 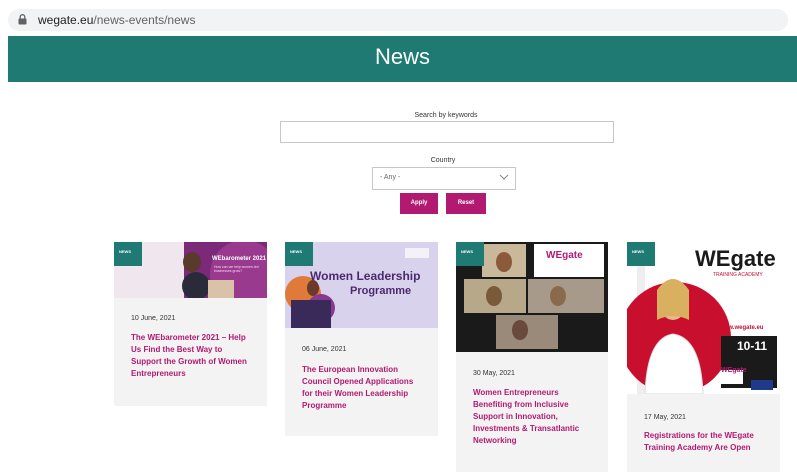 I want to click on chevron-down-icon, so click(x=504, y=177).